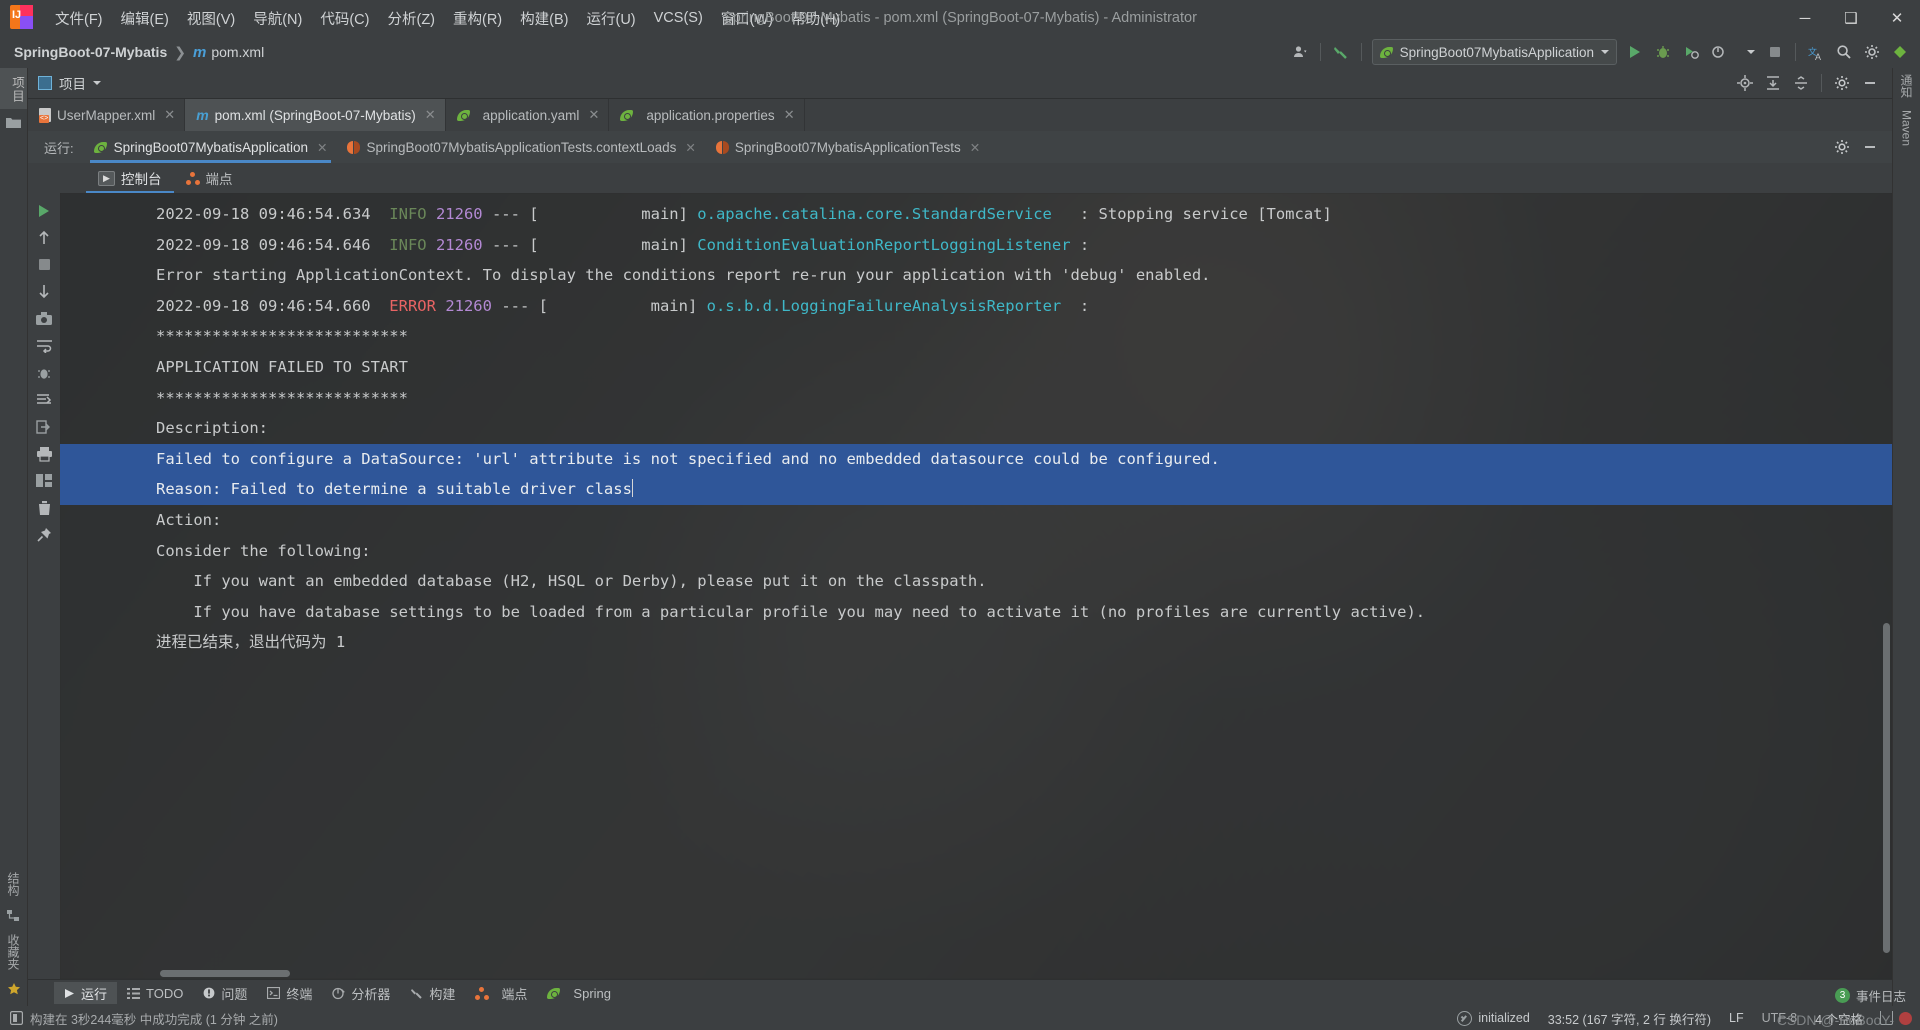  Describe the element at coordinates (79, 18) in the screenshot. I see `menu-file: 文件(F)` at that location.